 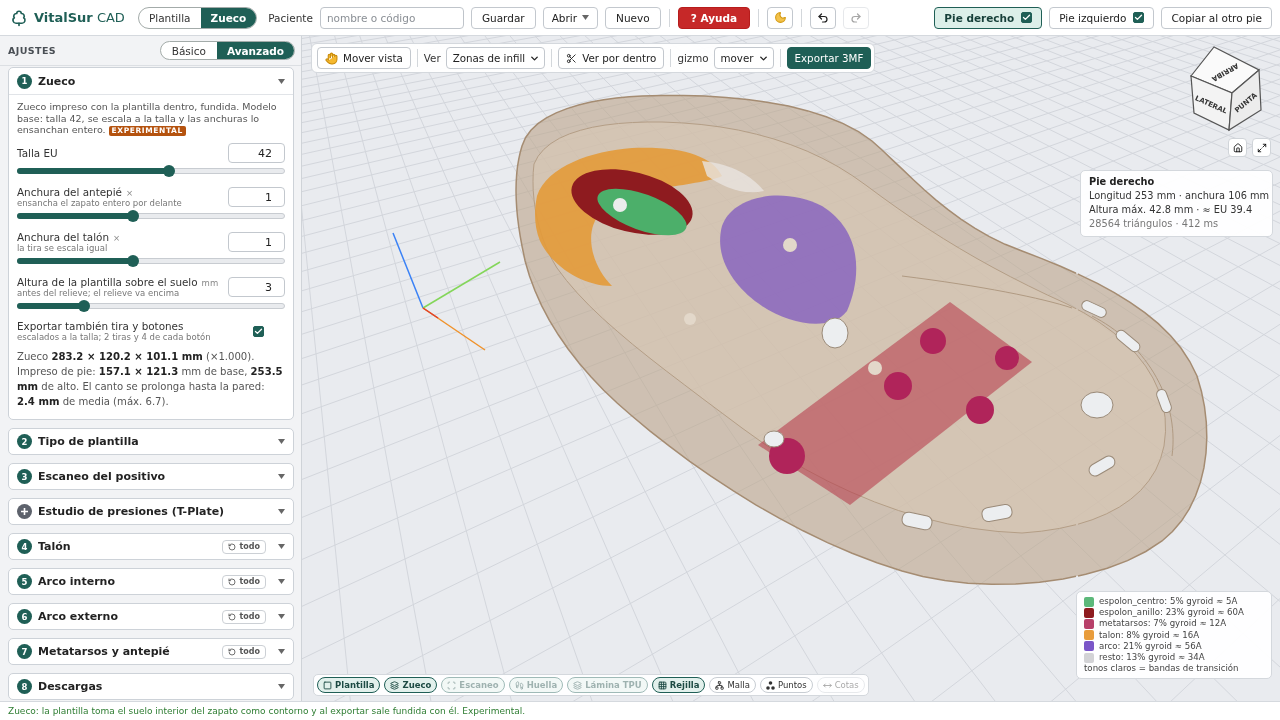 What do you see at coordinates (856, 17) in the screenshot?
I see `redo-icon` at bounding box center [856, 17].